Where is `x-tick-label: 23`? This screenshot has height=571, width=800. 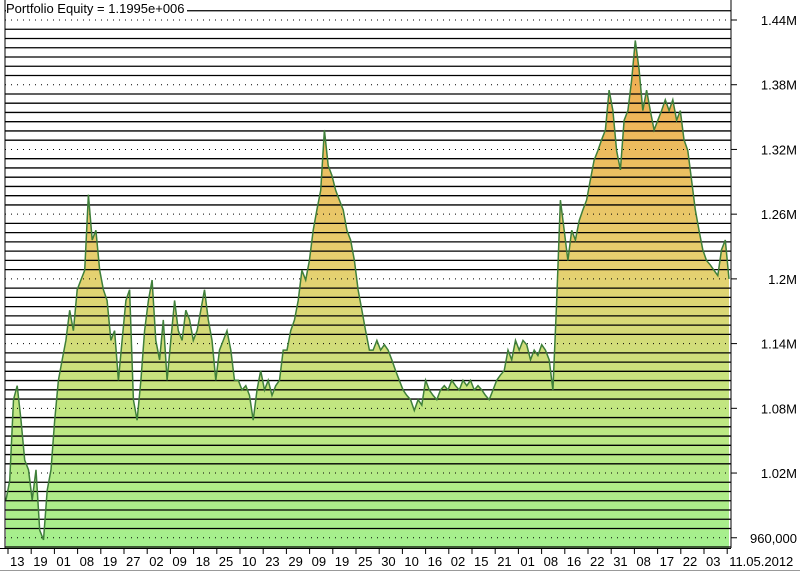 x-tick-label: 23 is located at coordinates (272, 561).